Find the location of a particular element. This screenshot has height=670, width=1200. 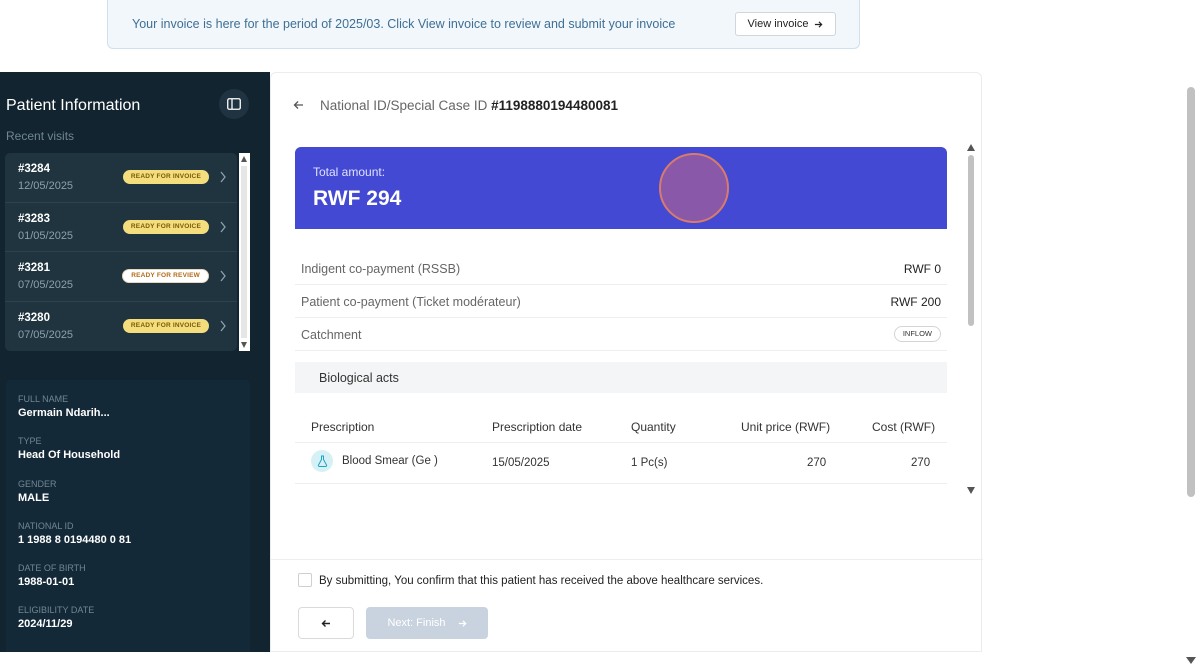

next-finish-label: Next: Finish is located at coordinates (416, 623).